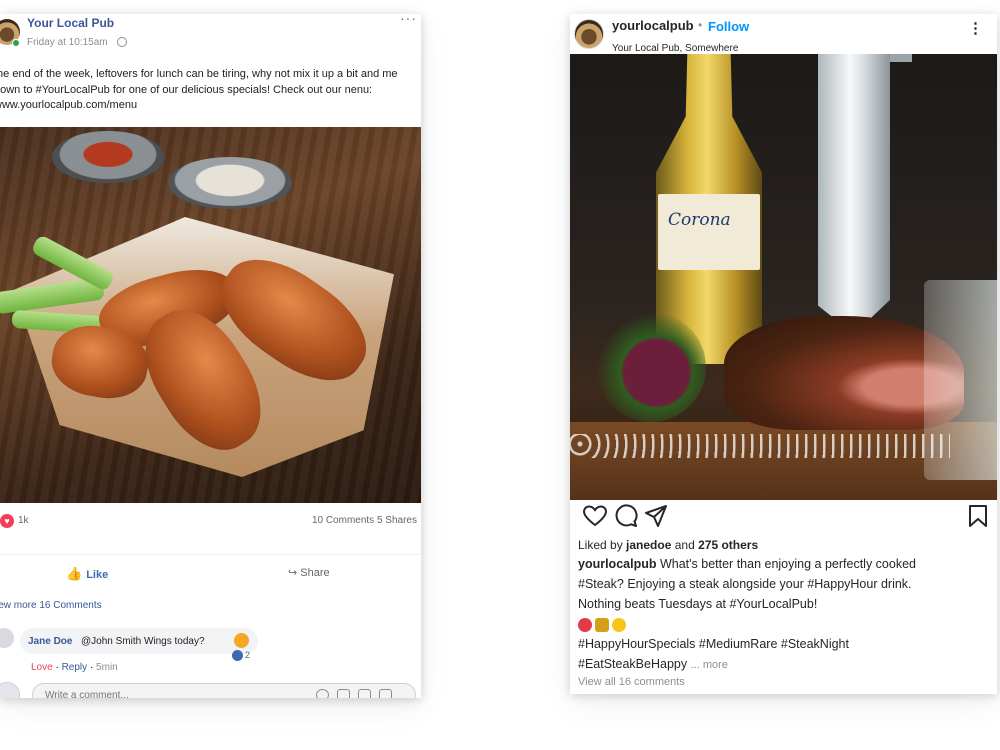  Describe the element at coordinates (728, 545) in the screenshot. I see `liked-by-others: 275 others` at that location.